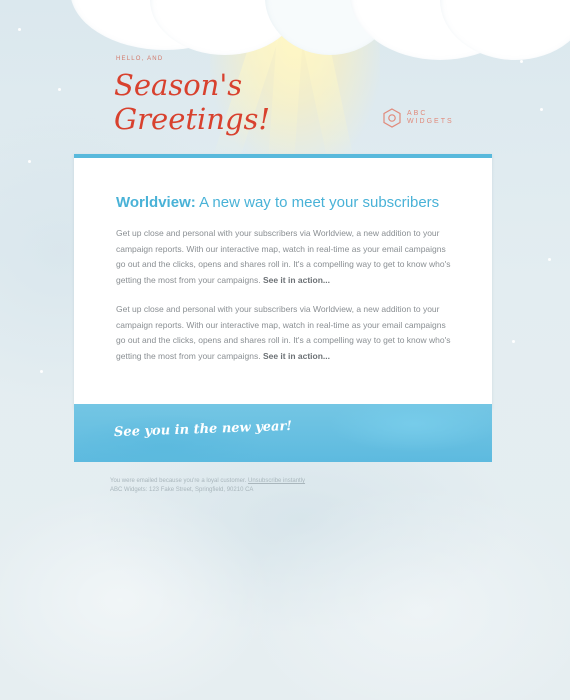 This screenshot has width=570, height=700. I want to click on logo-line-2: WIDGETS, so click(430, 121).